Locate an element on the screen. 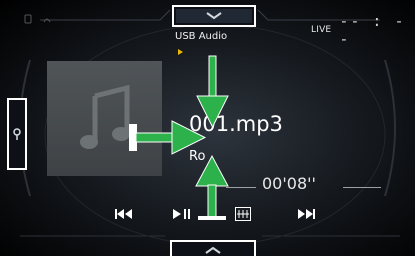 Image resolution: width=415 pixels, height=256 pixels. previous-track-button is located at coordinates (124, 214).